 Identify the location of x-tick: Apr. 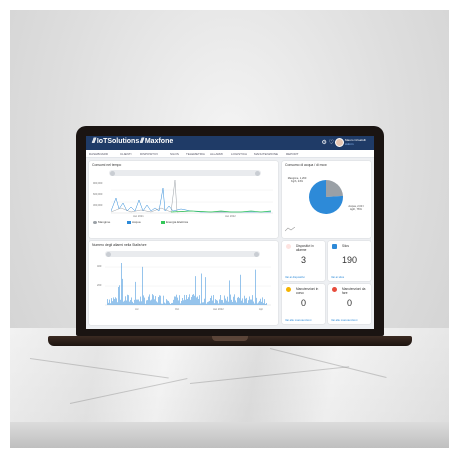
(261, 309).